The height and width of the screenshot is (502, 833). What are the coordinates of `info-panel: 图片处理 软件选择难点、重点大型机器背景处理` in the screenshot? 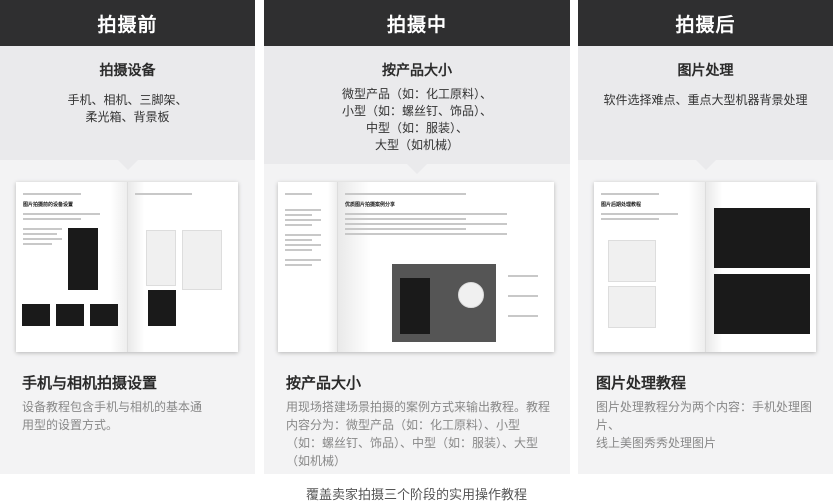 It's located at (705, 108).